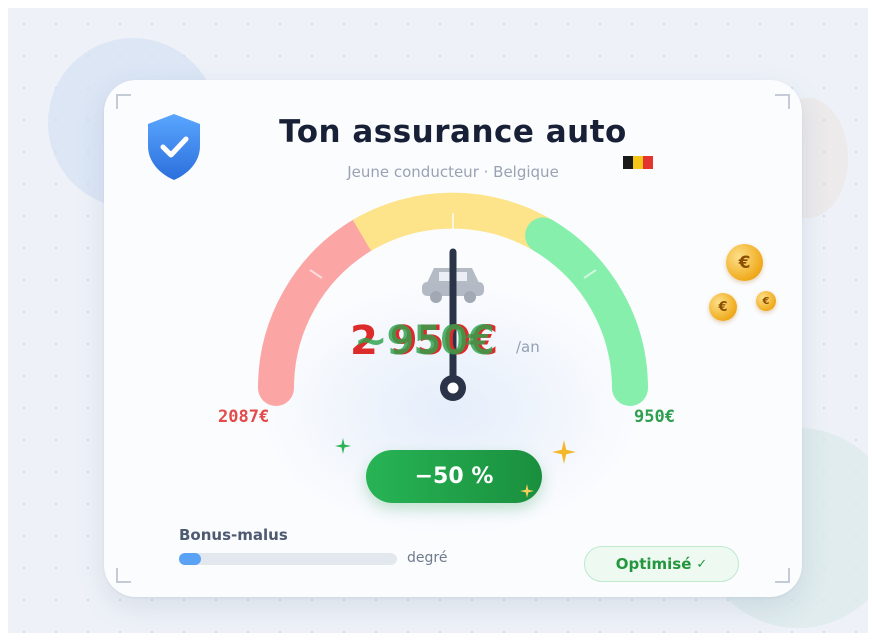 The width and height of the screenshot is (872, 641). What do you see at coordinates (702, 564) in the screenshot?
I see `check-icon: ✓` at bounding box center [702, 564].